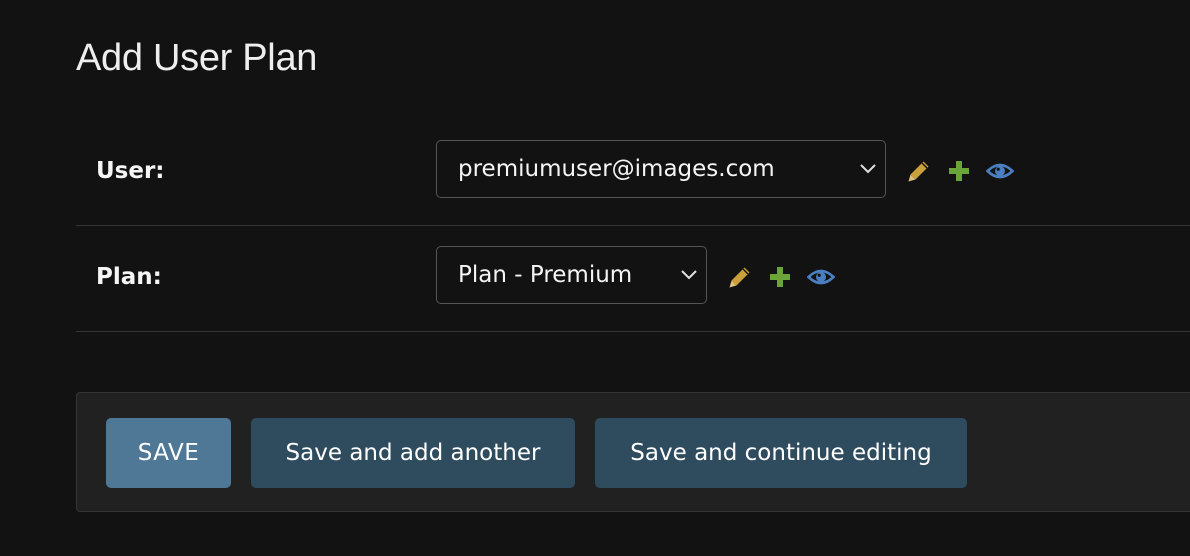 This screenshot has width=1190, height=556. Describe the element at coordinates (413, 453) in the screenshot. I see `save-and-add-another-button: Save and add another` at that location.